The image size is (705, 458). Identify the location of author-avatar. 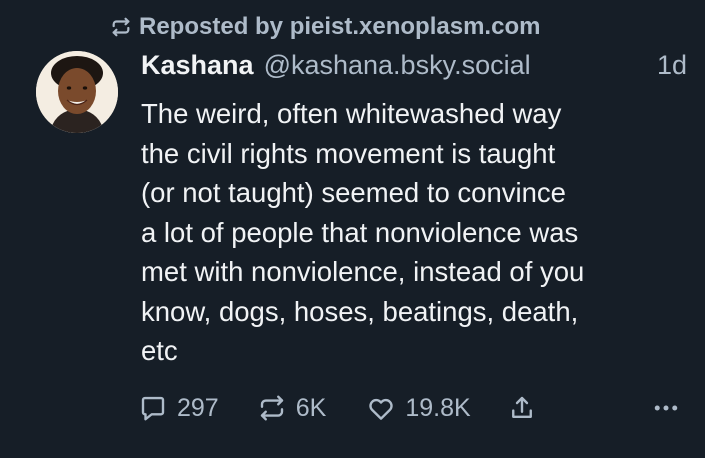
(77, 92).